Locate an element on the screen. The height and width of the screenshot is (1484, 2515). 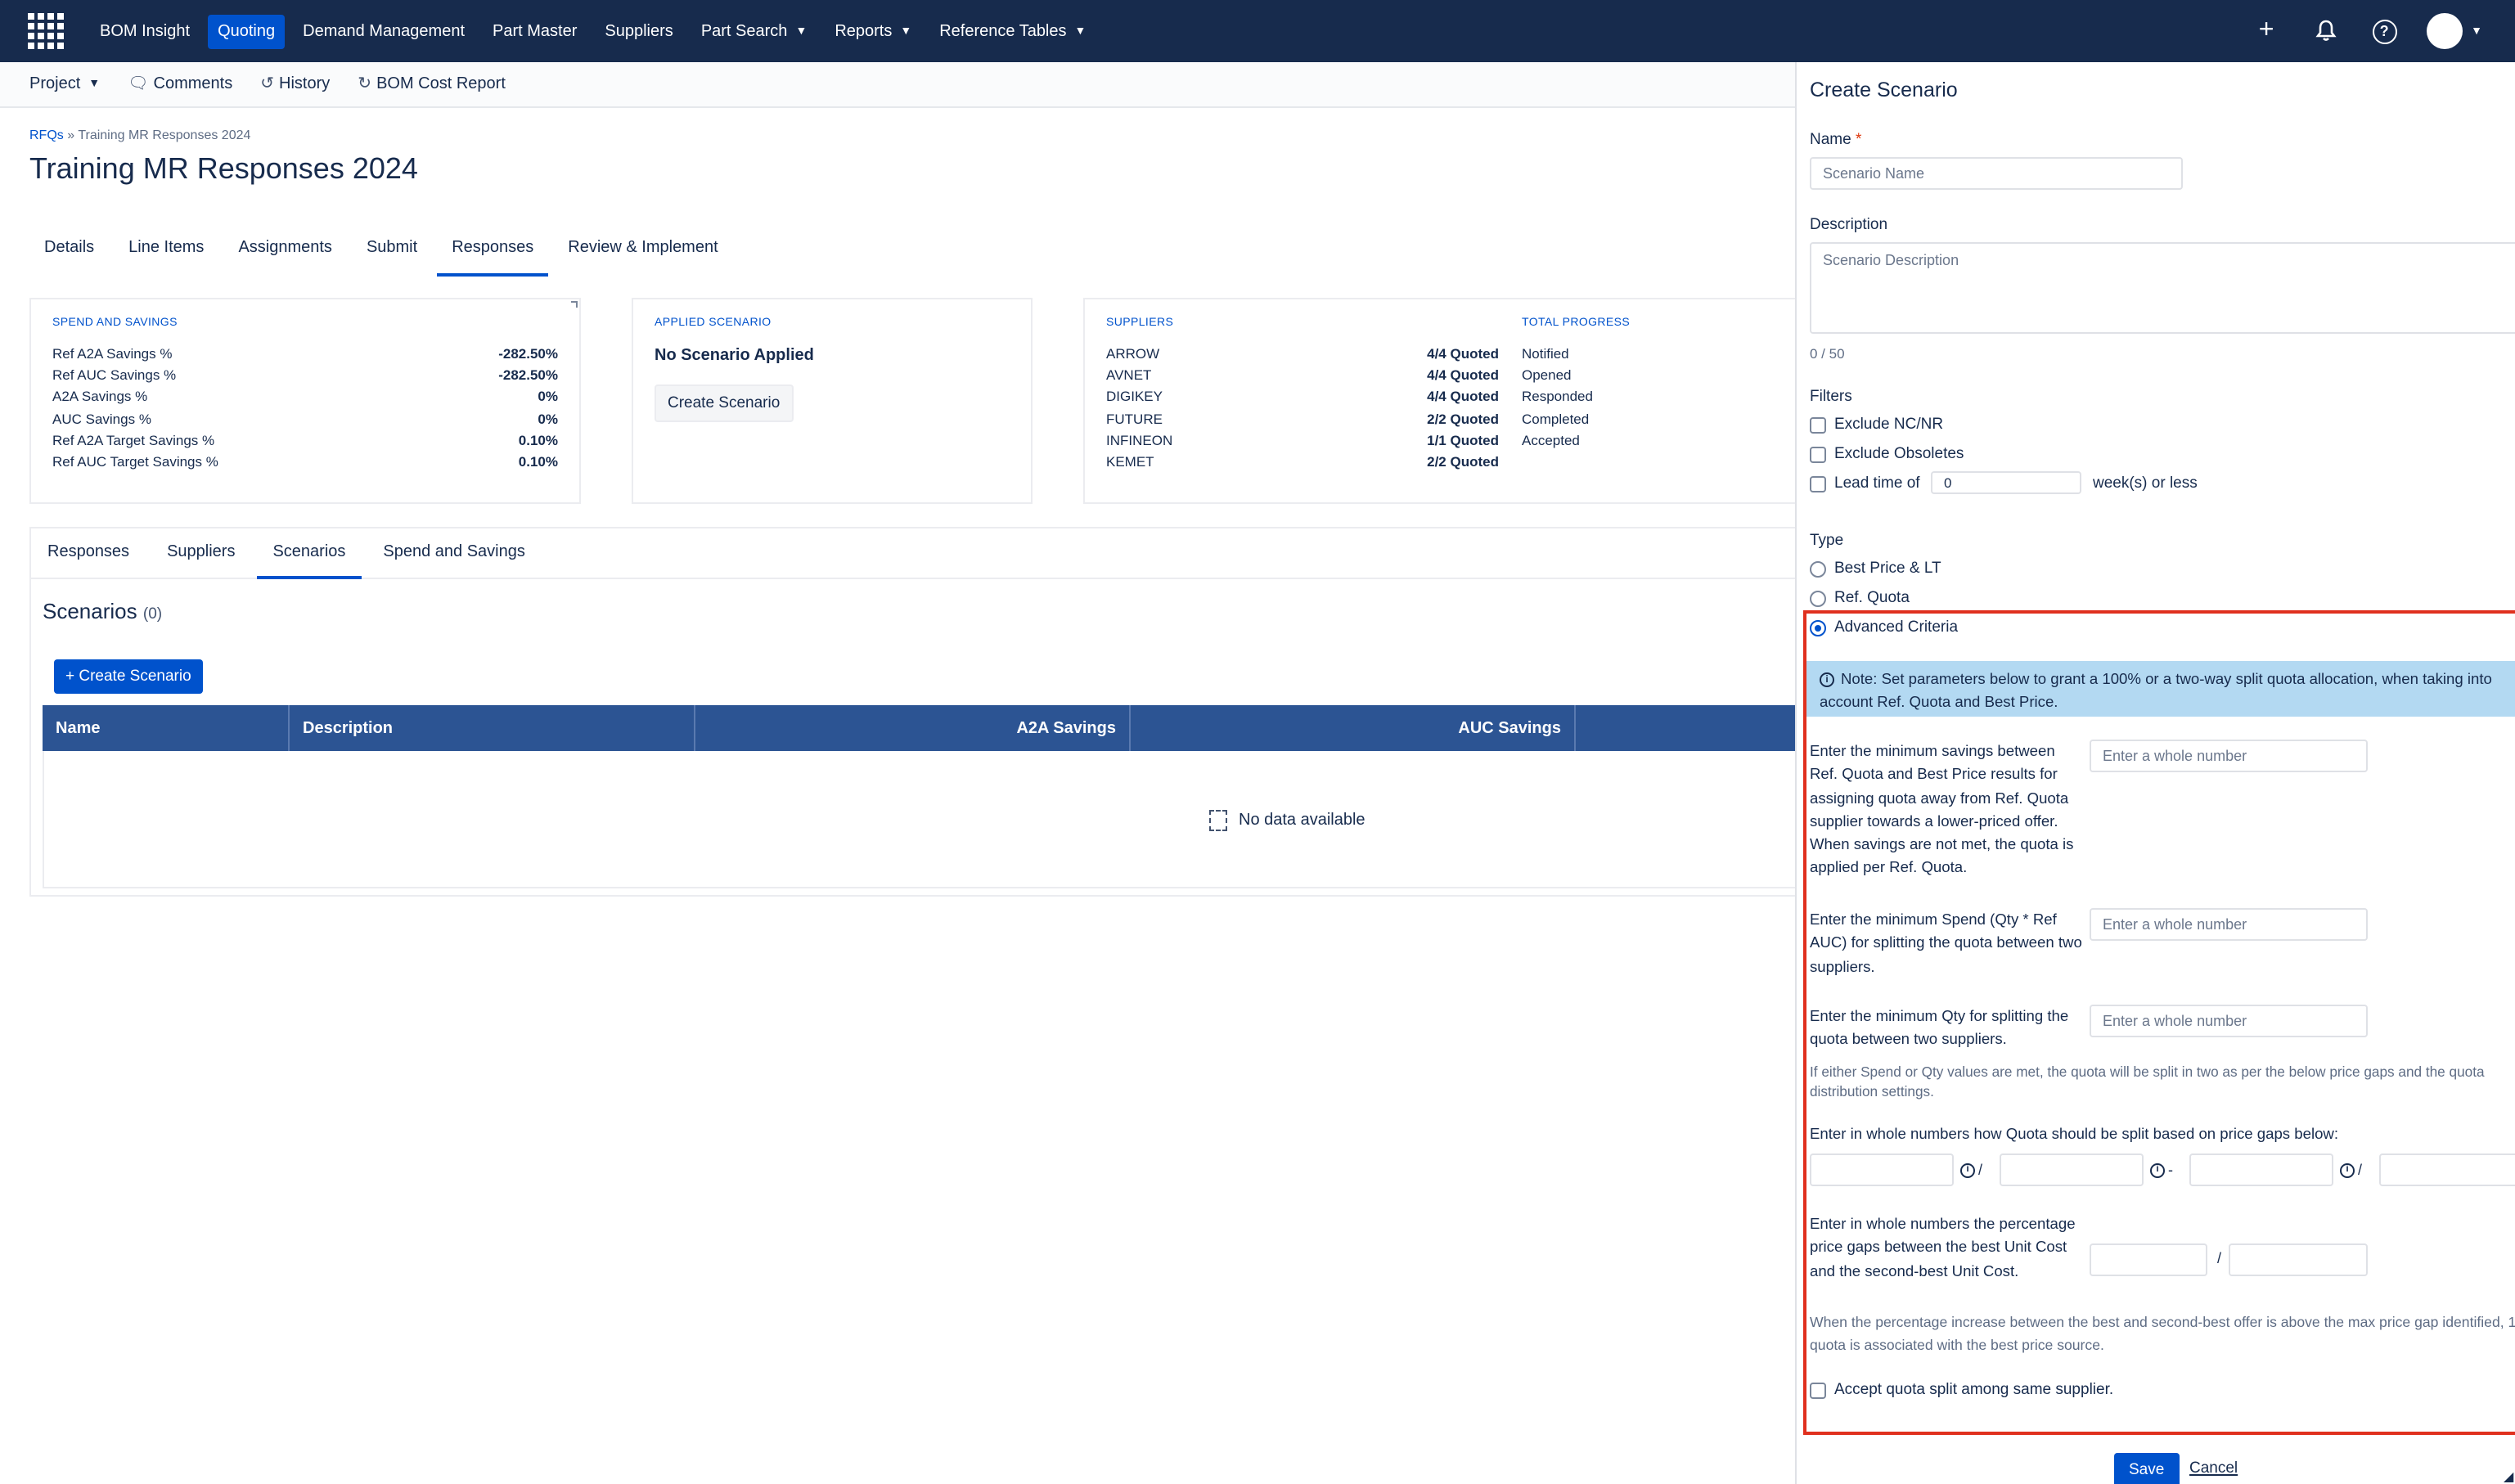
scenarios-table-header: Name Description A2A Savings AUC Savings is located at coordinates (920, 728).